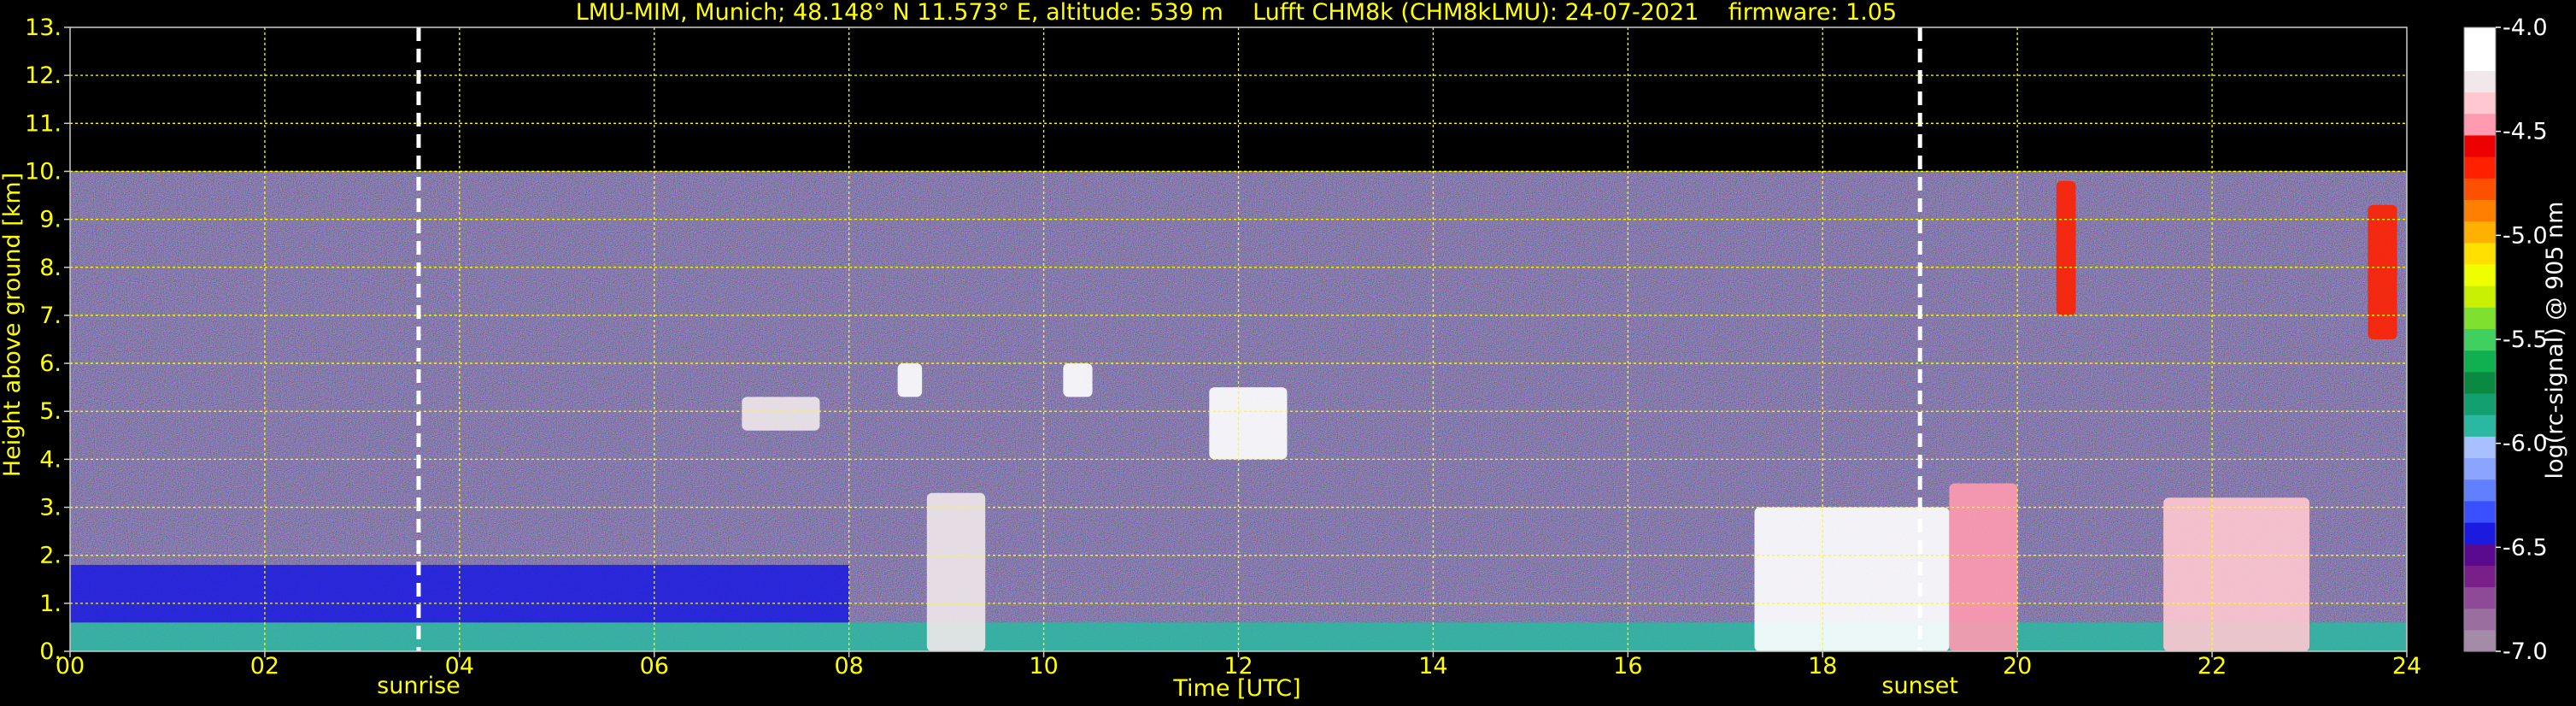  Describe the element at coordinates (2525, 444) in the screenshot. I see `colorbar-tick-label: -6.0` at that location.